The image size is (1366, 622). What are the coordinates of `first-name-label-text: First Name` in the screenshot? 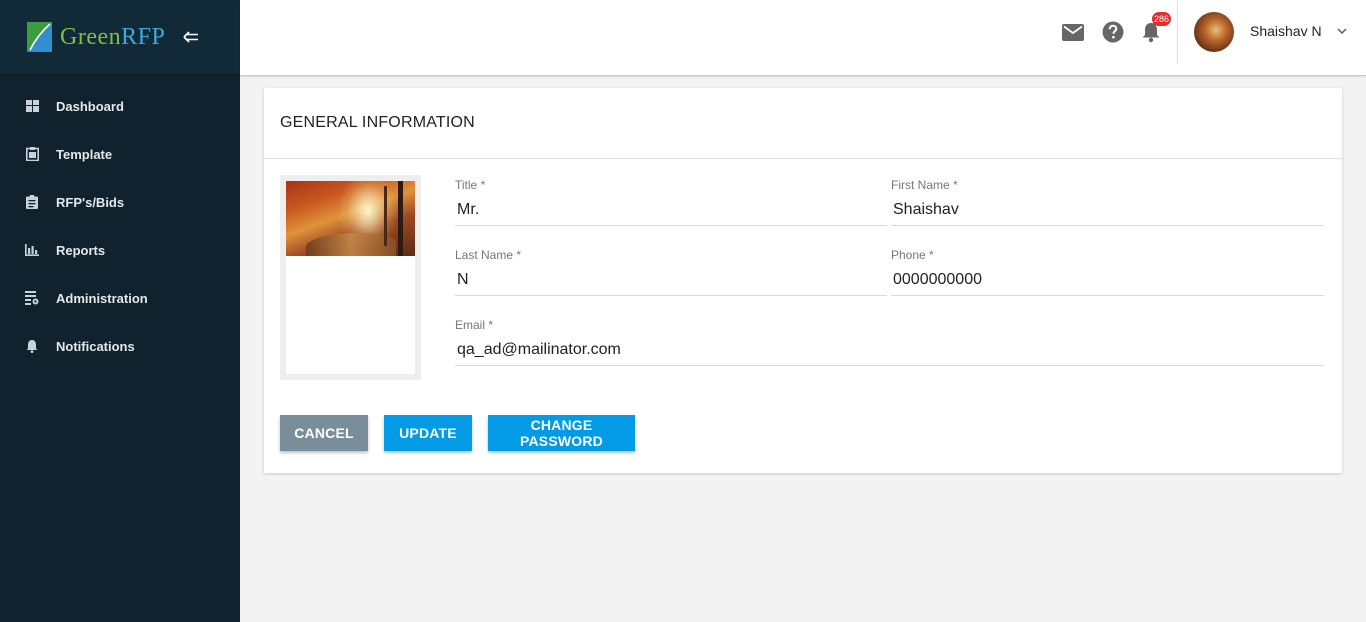 It's located at (920, 185).